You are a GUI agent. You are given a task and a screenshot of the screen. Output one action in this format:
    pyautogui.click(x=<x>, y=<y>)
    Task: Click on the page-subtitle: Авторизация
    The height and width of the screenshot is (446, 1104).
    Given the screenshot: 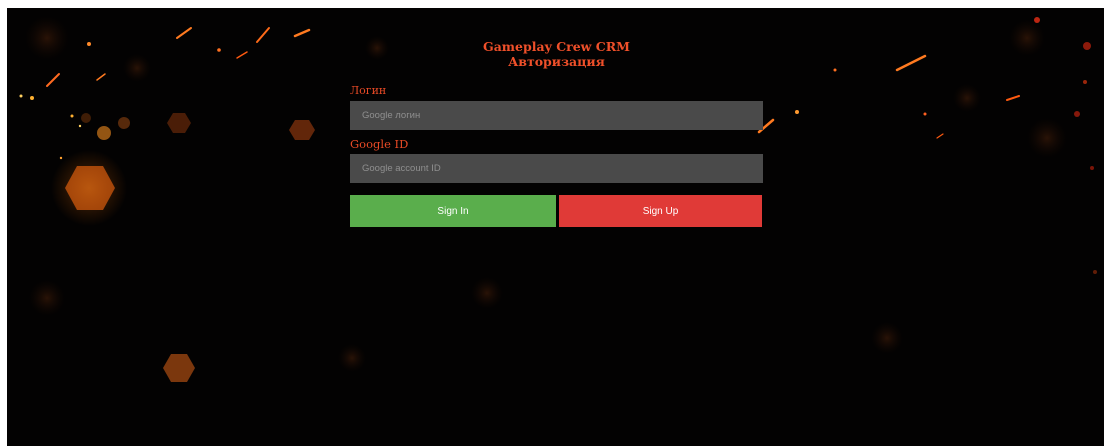 What is the action you would take?
    pyautogui.click(x=556, y=61)
    